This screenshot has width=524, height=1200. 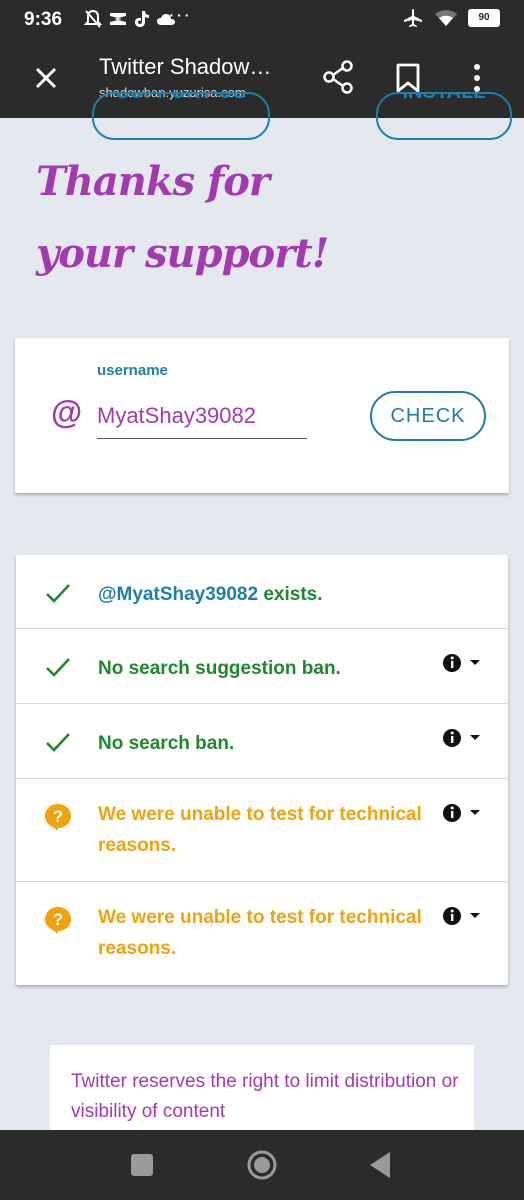 I want to click on back-triangle-icon, so click(x=380, y=1165).